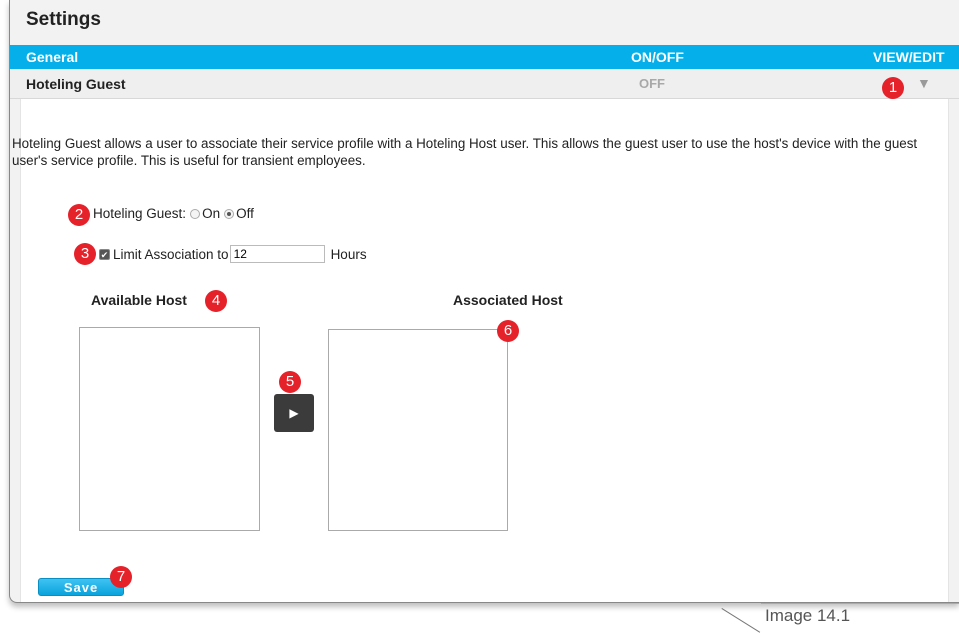 This screenshot has height=633, width=959. I want to click on callout-badge-4: 4, so click(216, 301).